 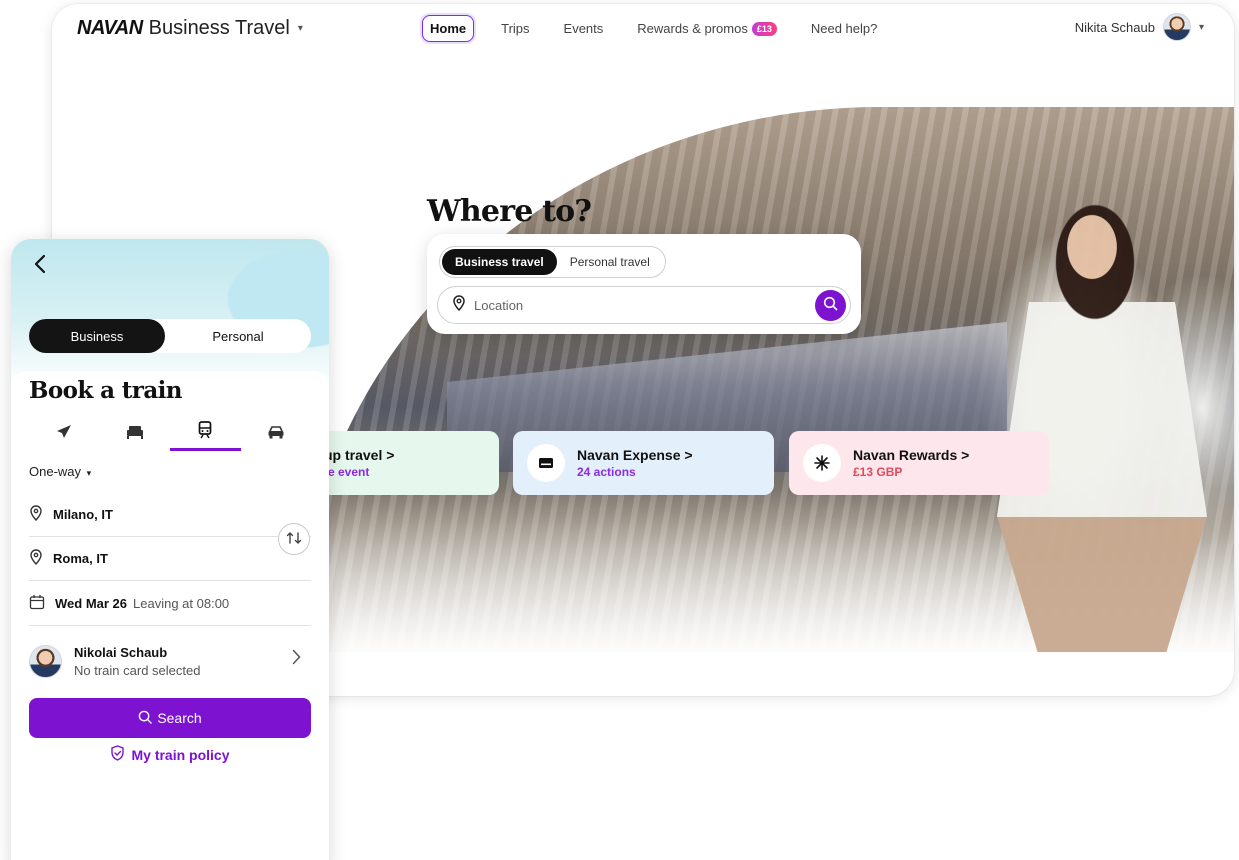 I want to click on transport-mode-tabs, so click(x=170, y=434).